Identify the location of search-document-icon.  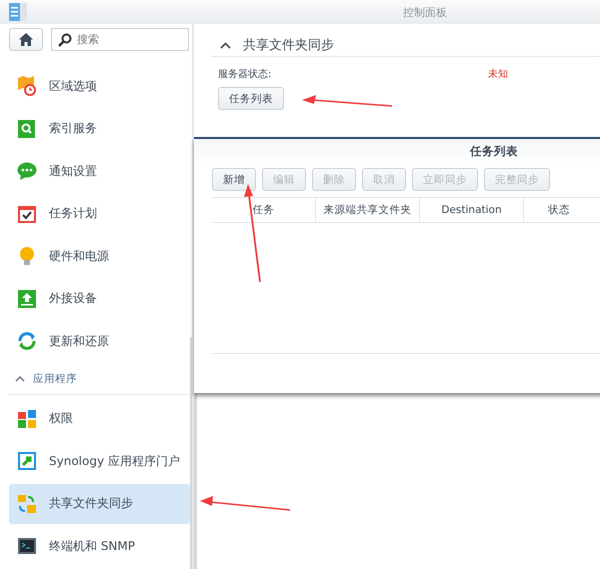
(27, 128).